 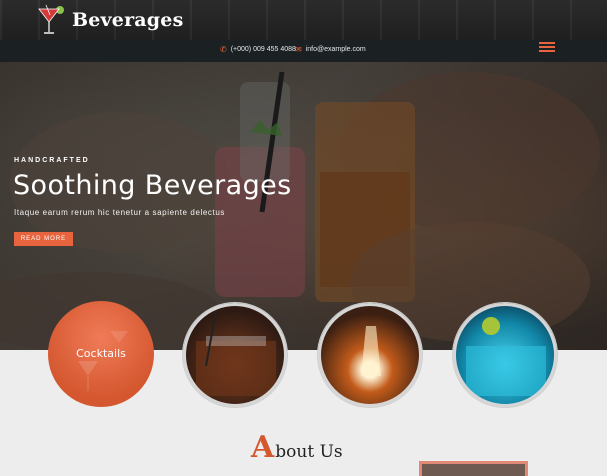 I want to click on cocktail-glass-icon, so click(x=51, y=20).